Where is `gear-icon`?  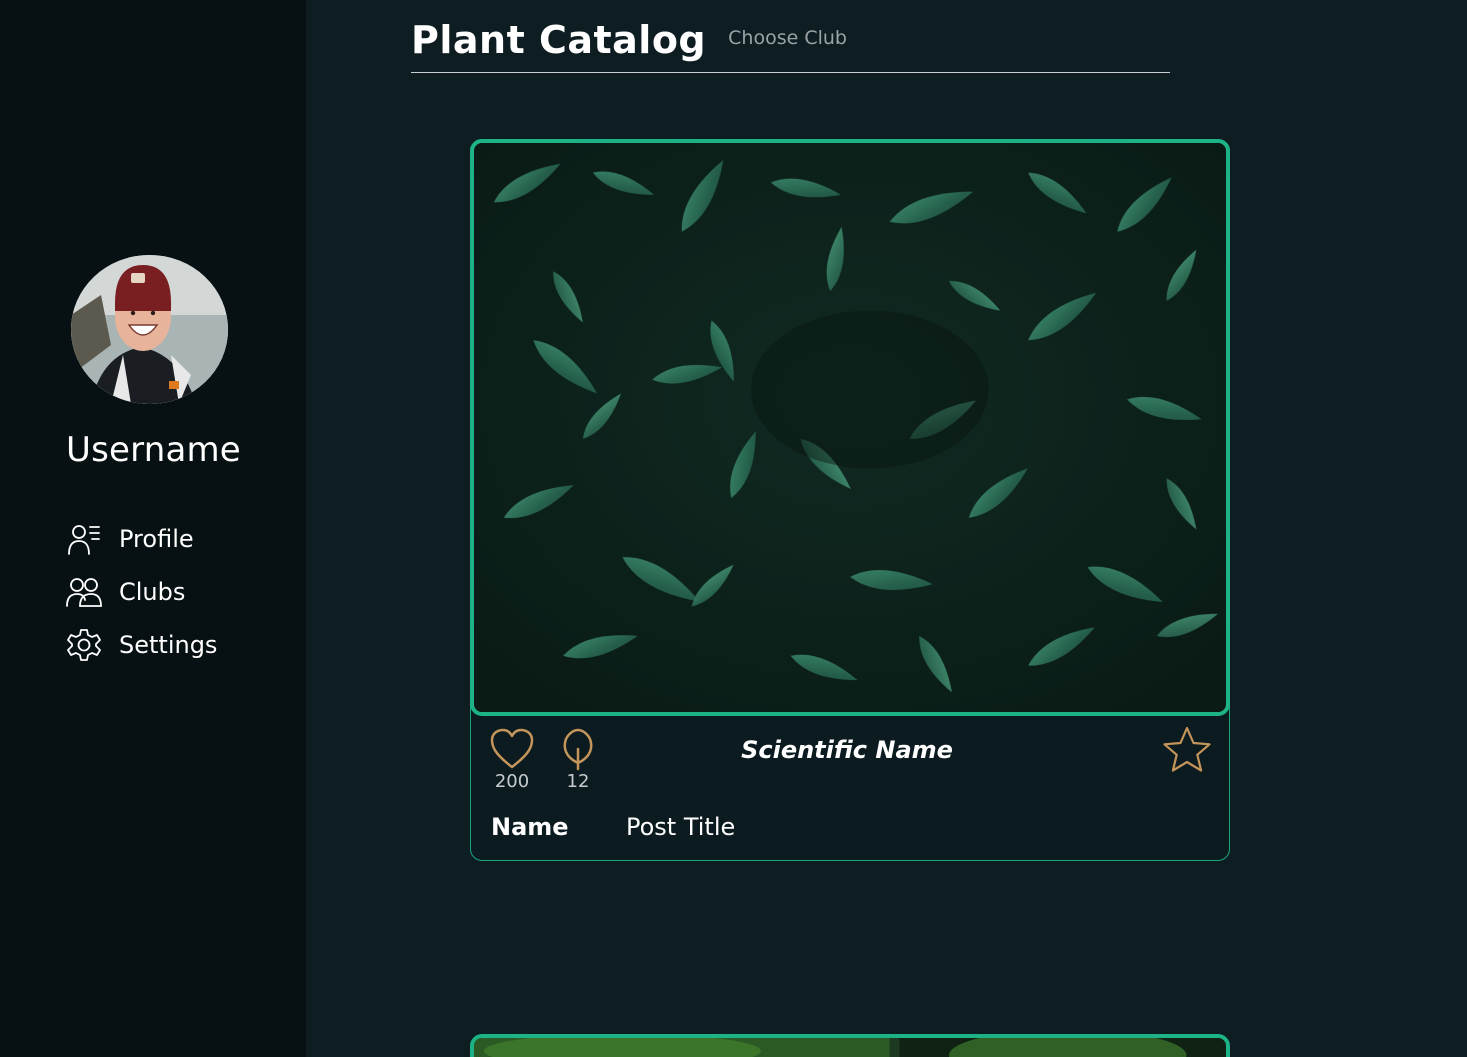
gear-icon is located at coordinates (84, 645).